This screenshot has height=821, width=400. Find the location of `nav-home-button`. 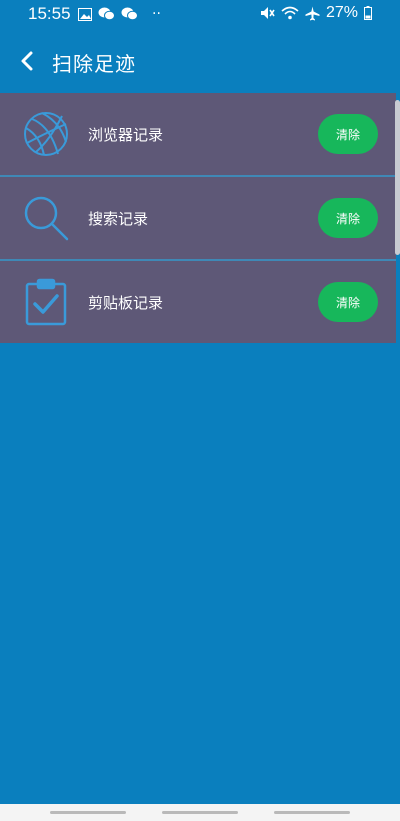

nav-home-button is located at coordinates (200, 812).